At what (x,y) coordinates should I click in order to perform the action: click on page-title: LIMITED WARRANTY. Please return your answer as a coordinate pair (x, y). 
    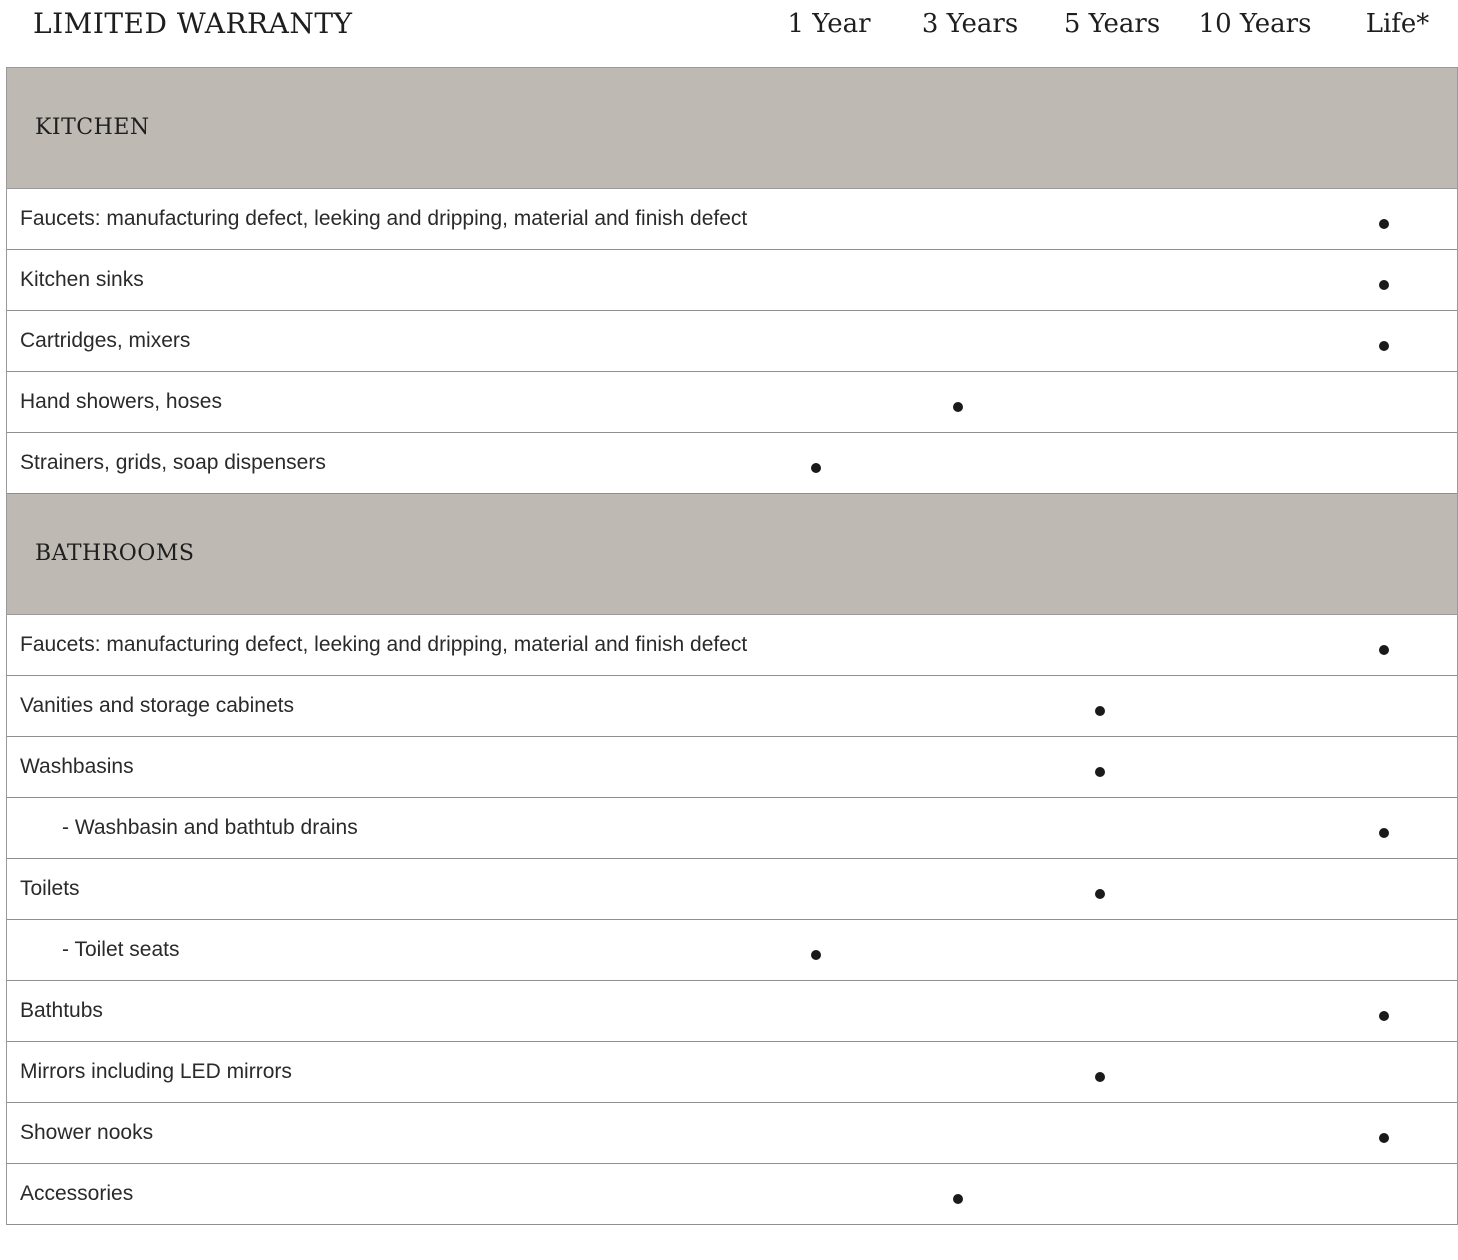
    Looking at the image, I should click on (193, 23).